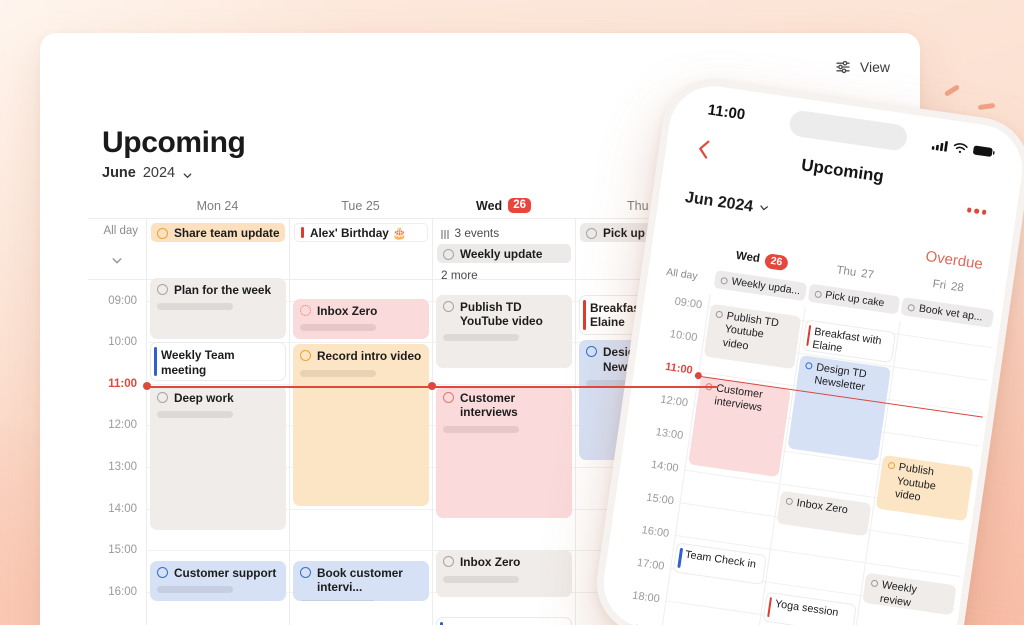 Image resolution: width=1024 pixels, height=625 pixels. Describe the element at coordinates (122, 591) in the screenshot. I see `time-label-1600: 16:00` at that location.